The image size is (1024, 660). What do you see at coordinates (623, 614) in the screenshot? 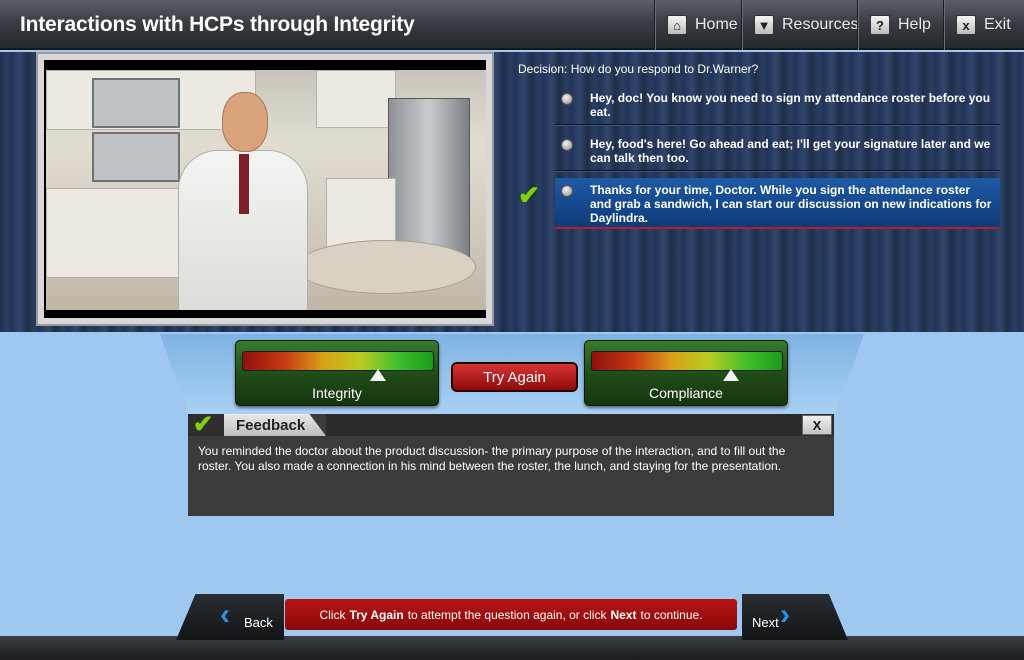
I see `instruction-next: Next` at bounding box center [623, 614].